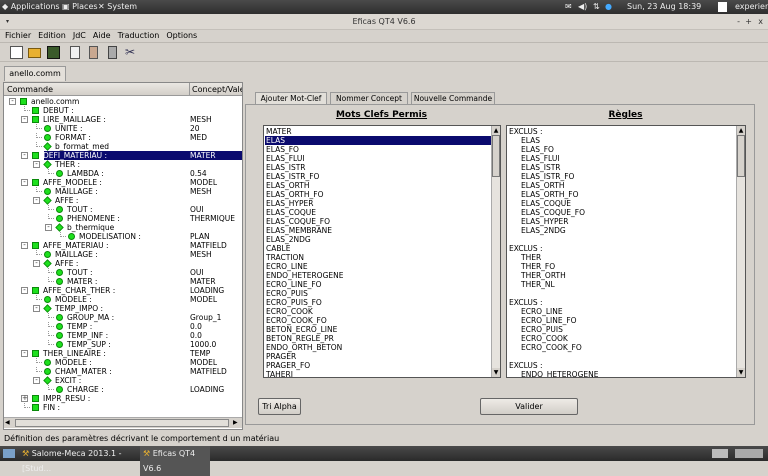 Image resolution: width=768 pixels, height=476 pixels. What do you see at coordinates (7, 22) in the screenshot?
I see `window-menu-icon: ▾` at bounding box center [7, 22].